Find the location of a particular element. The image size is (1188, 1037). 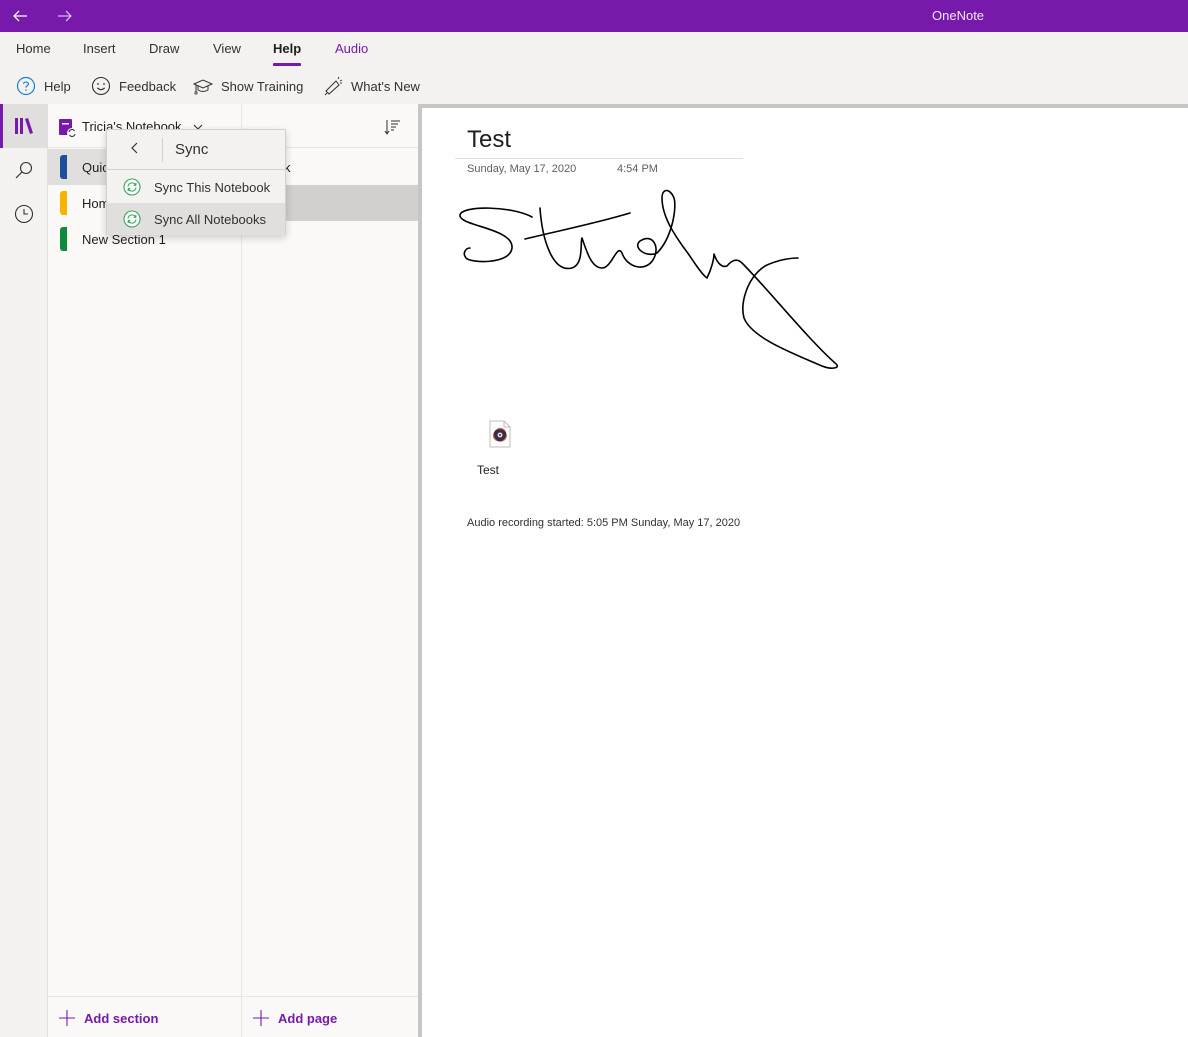

back-button is located at coordinates (20, 16).